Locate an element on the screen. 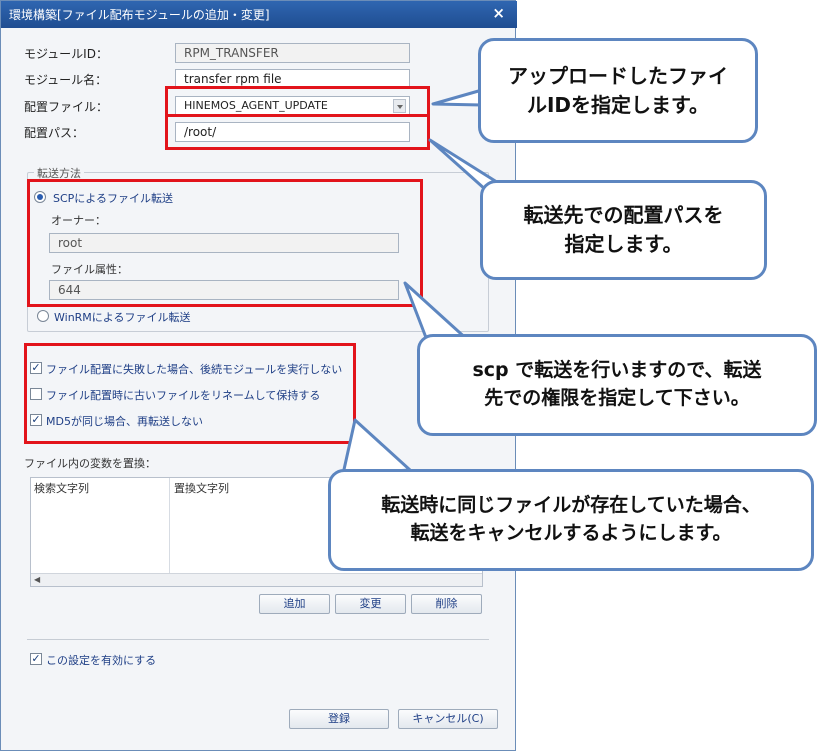 The image size is (820, 751). callout-permissions-line1: scp で転送を行いますので、転送 is located at coordinates (617, 370).